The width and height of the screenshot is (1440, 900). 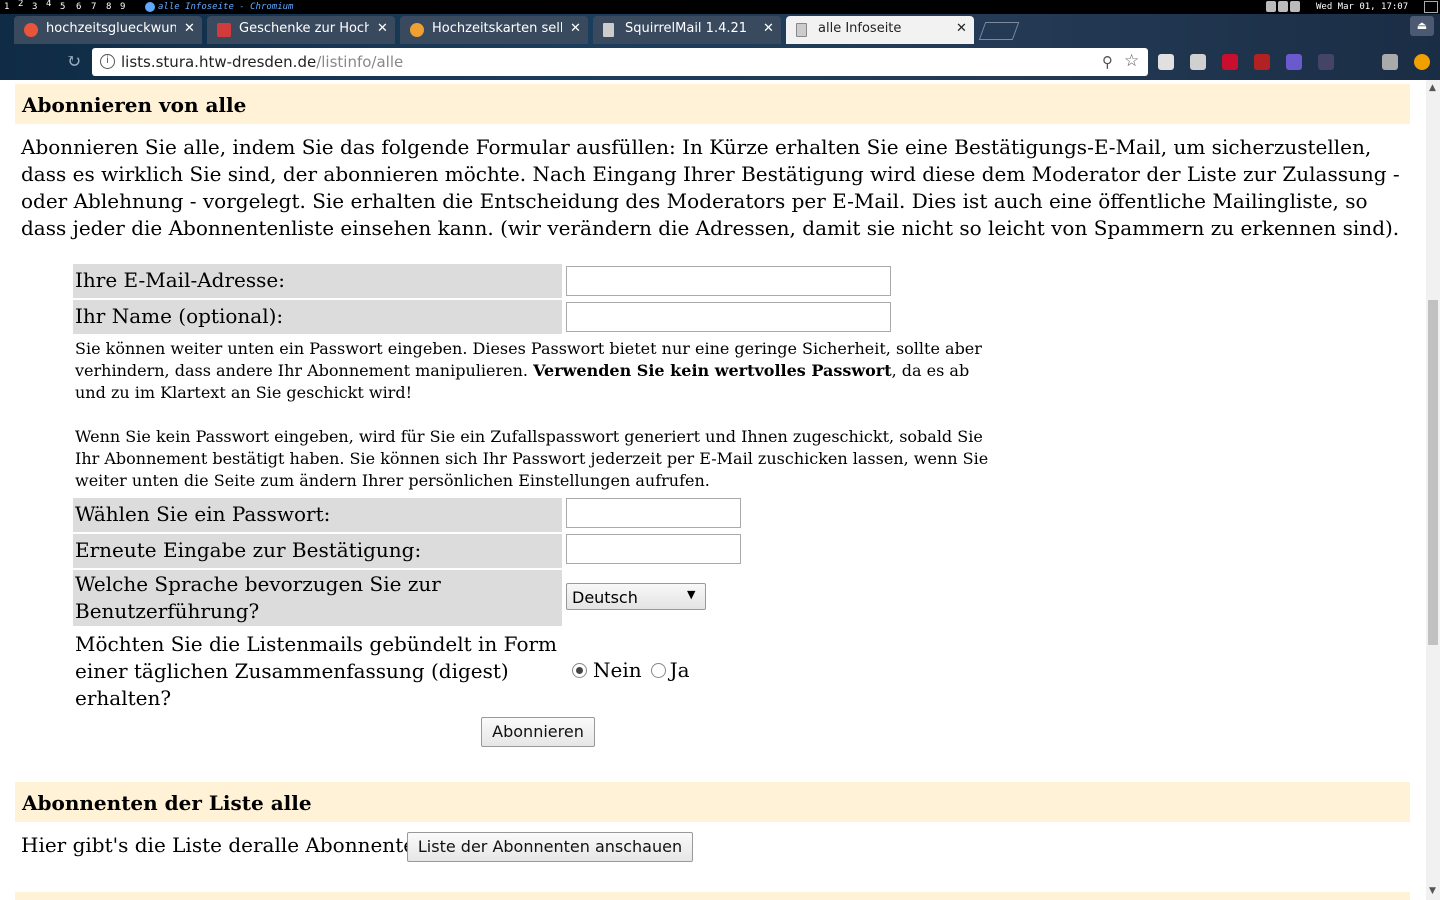 I want to click on digest-yes-radio, so click(x=658, y=670).